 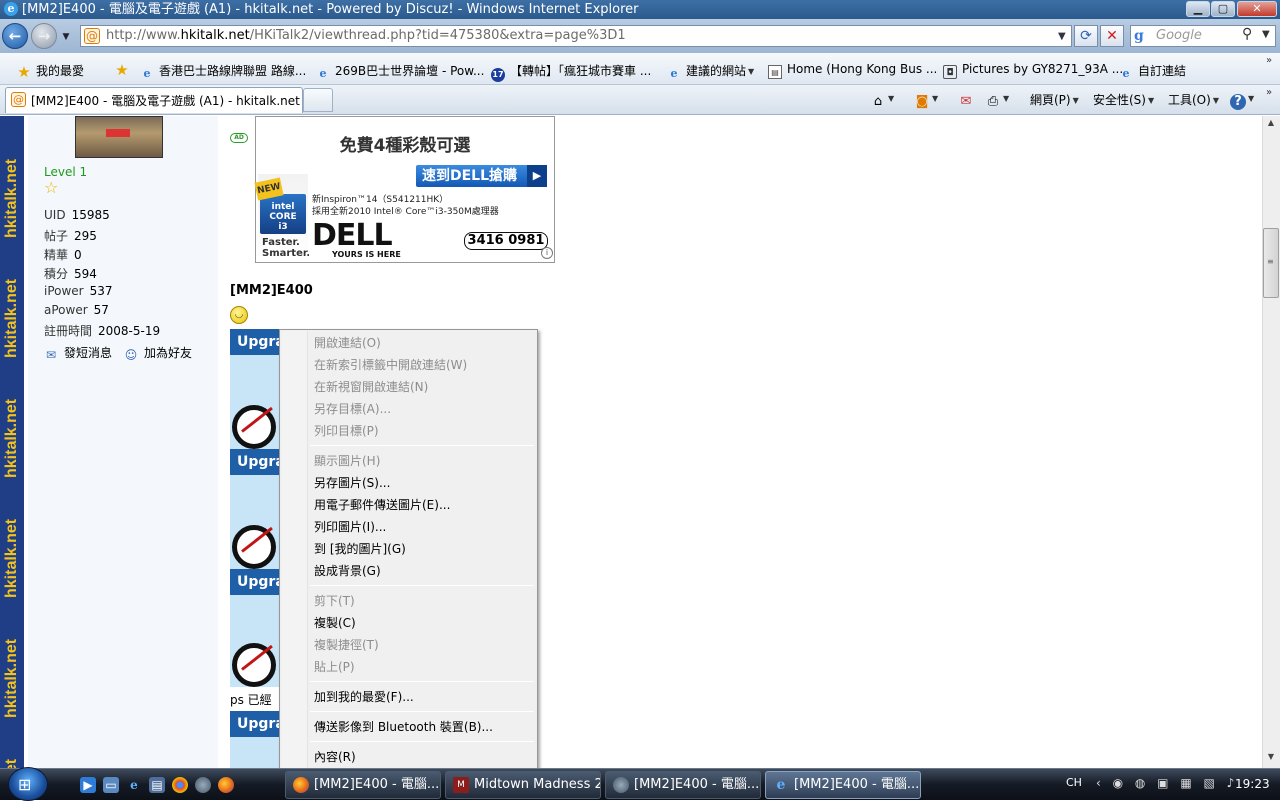 What do you see at coordinates (1223, 9) in the screenshot?
I see `maximize-button: ▢` at bounding box center [1223, 9].